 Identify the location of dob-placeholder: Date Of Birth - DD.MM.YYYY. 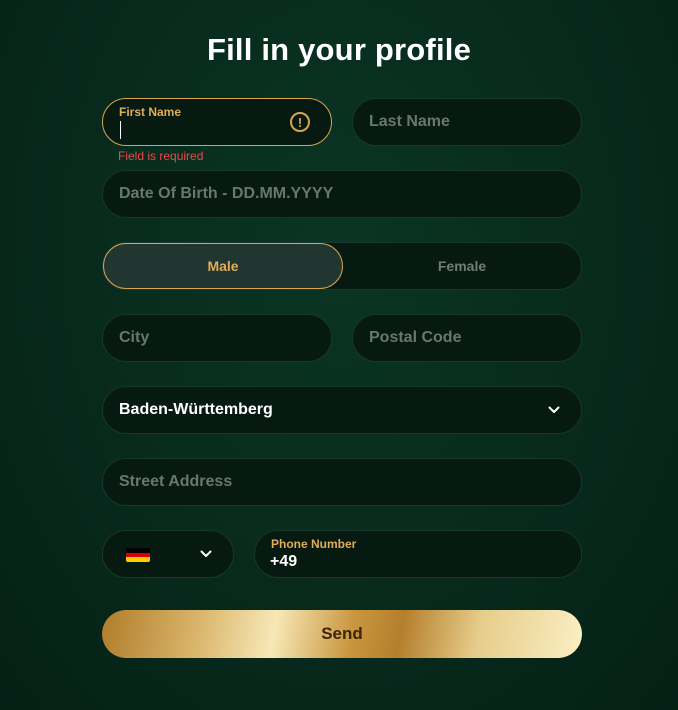
(226, 193).